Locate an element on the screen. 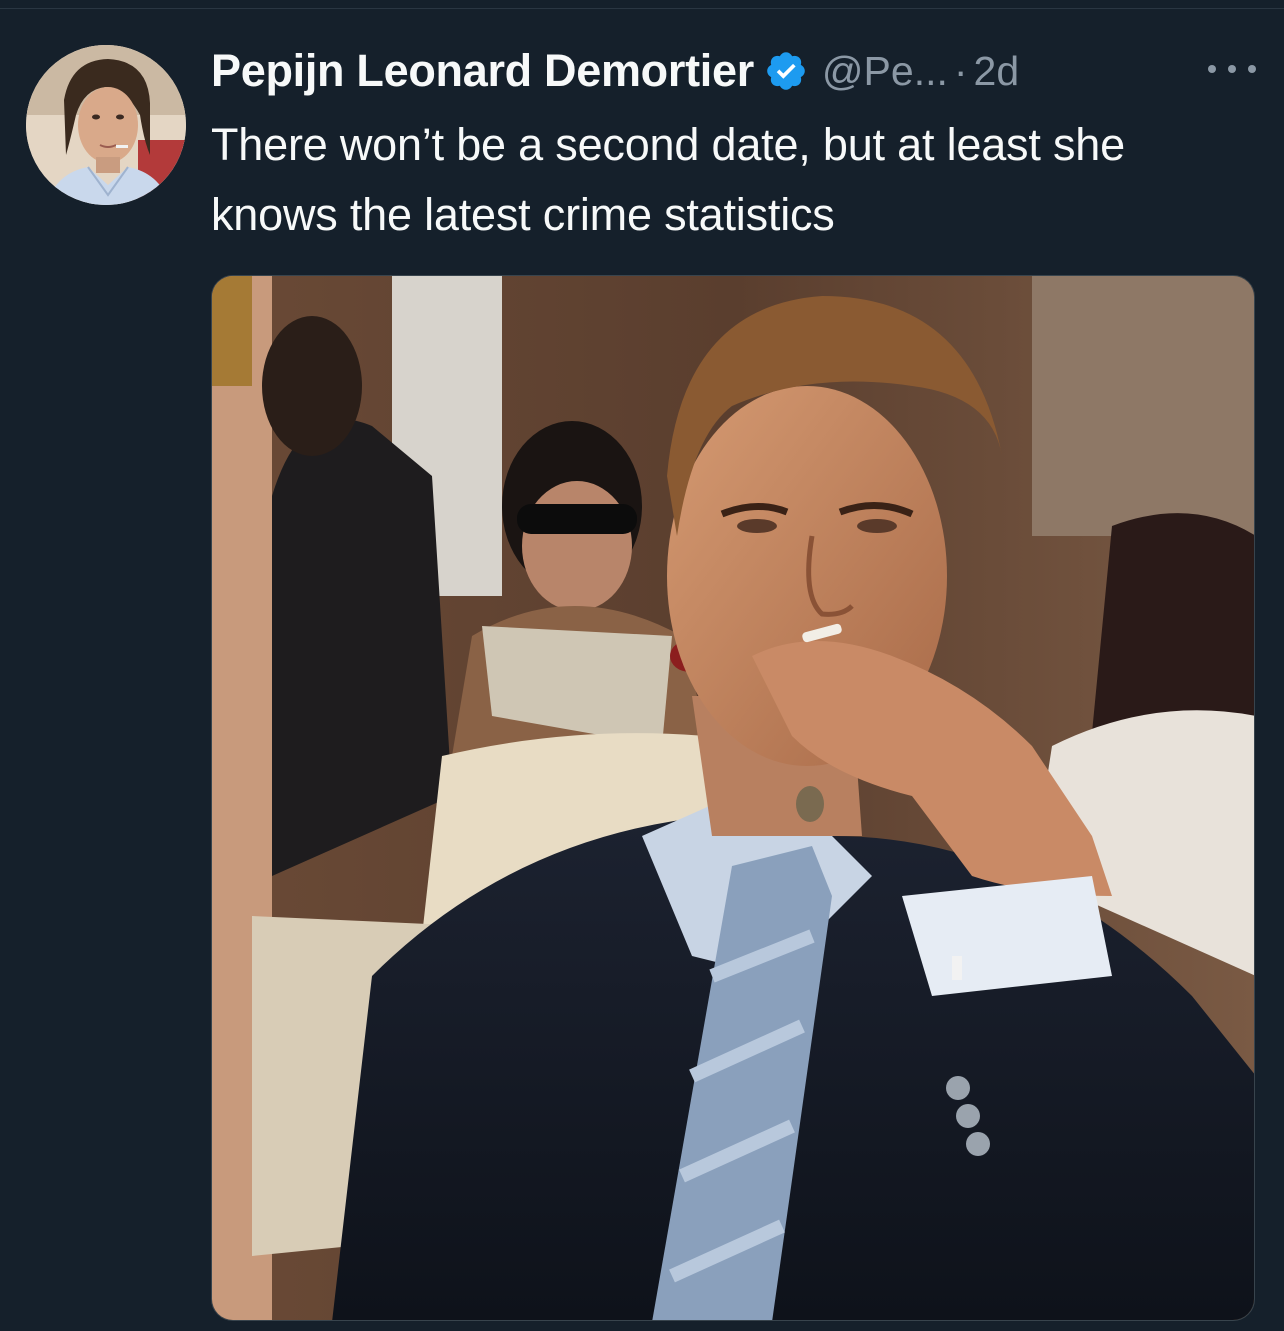  verified-badge-icon is located at coordinates (786, 71).